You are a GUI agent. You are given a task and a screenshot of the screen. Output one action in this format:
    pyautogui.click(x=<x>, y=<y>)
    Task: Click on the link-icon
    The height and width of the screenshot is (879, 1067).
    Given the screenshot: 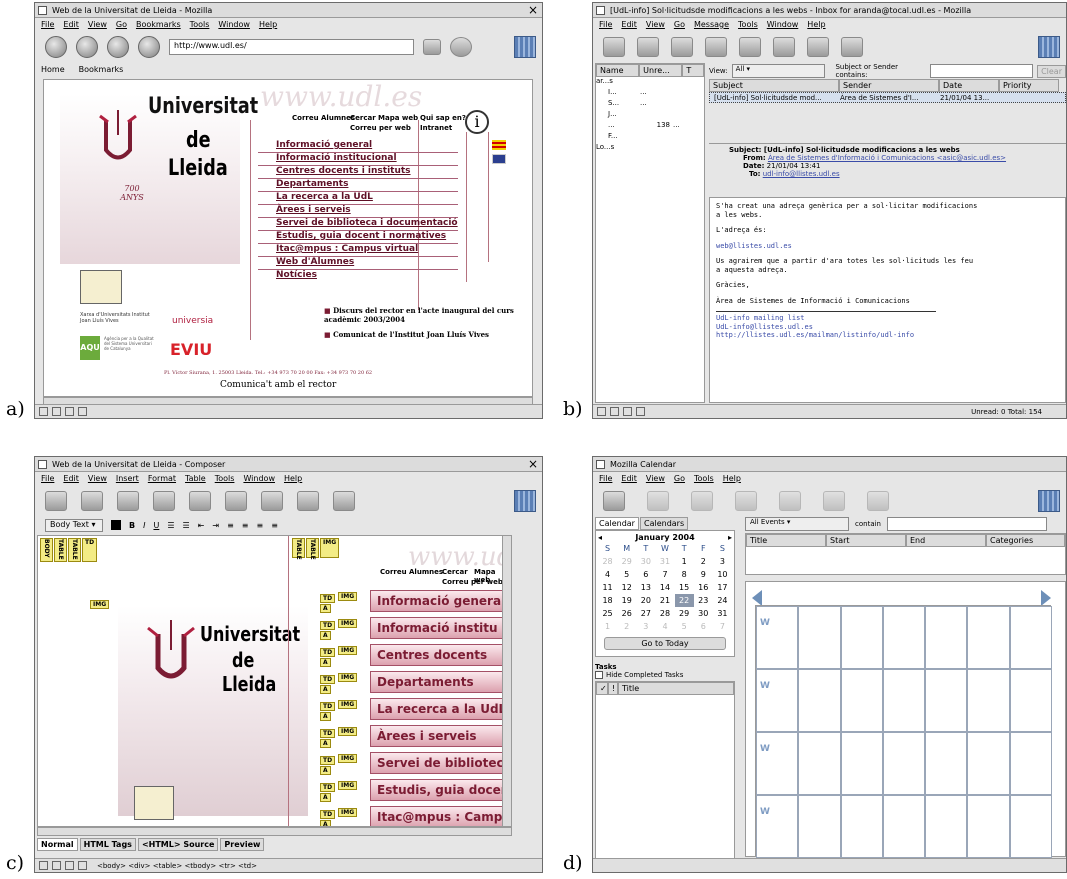 What is the action you would take?
    pyautogui.click(x=272, y=501)
    